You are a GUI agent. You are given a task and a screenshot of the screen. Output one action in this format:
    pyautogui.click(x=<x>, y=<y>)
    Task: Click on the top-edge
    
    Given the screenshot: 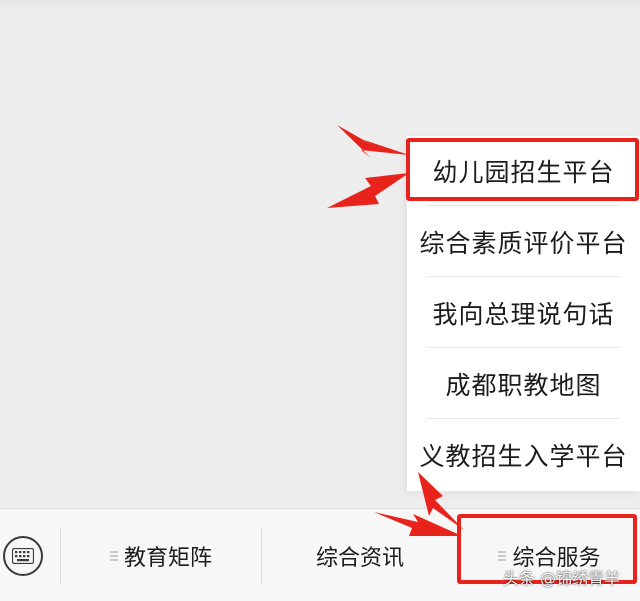 What is the action you would take?
    pyautogui.click(x=320, y=6)
    